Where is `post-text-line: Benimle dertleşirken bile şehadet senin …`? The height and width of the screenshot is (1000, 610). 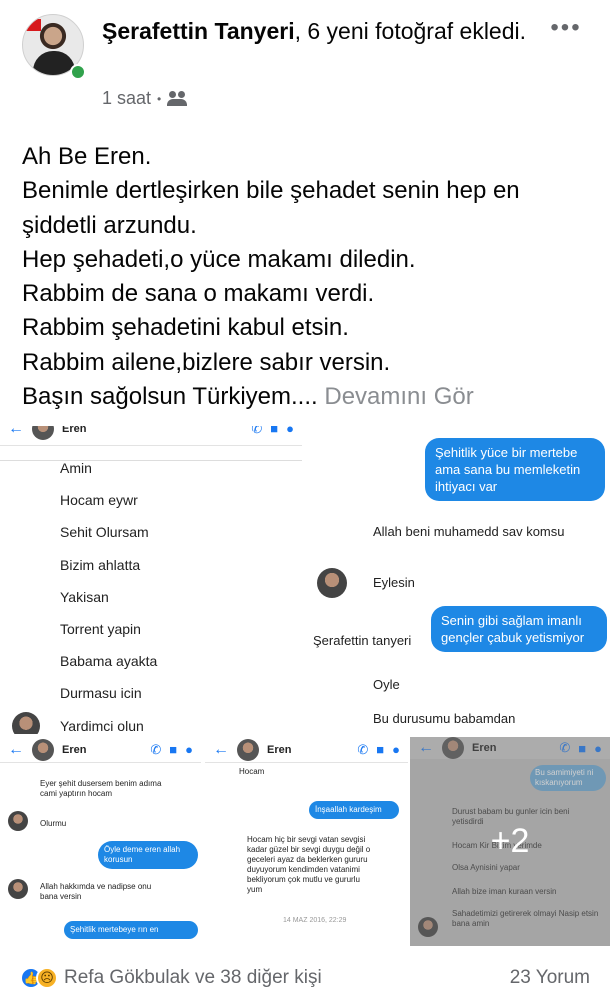 post-text-line: Benimle dertleşirken bile şehadet senin … is located at coordinates (271, 191).